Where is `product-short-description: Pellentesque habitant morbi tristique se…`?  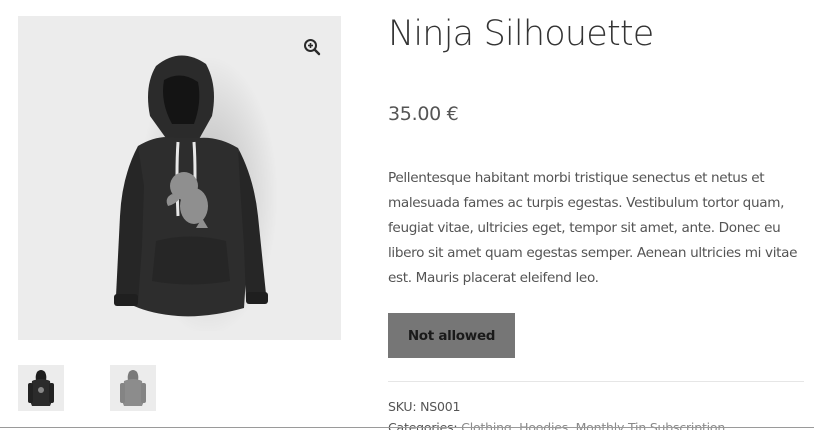 product-short-description: Pellentesque habitant morbi tristique se… is located at coordinates (593, 228).